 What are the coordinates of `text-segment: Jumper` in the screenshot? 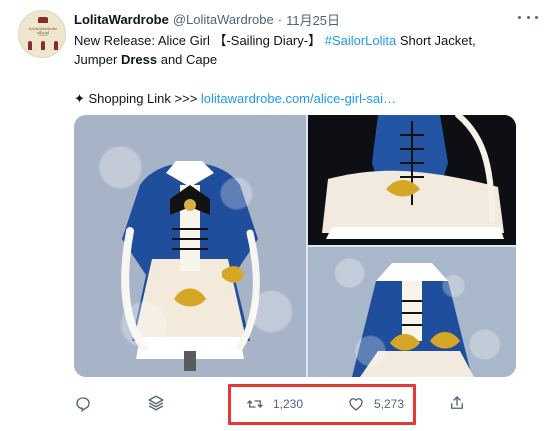 It's located at (97, 59).